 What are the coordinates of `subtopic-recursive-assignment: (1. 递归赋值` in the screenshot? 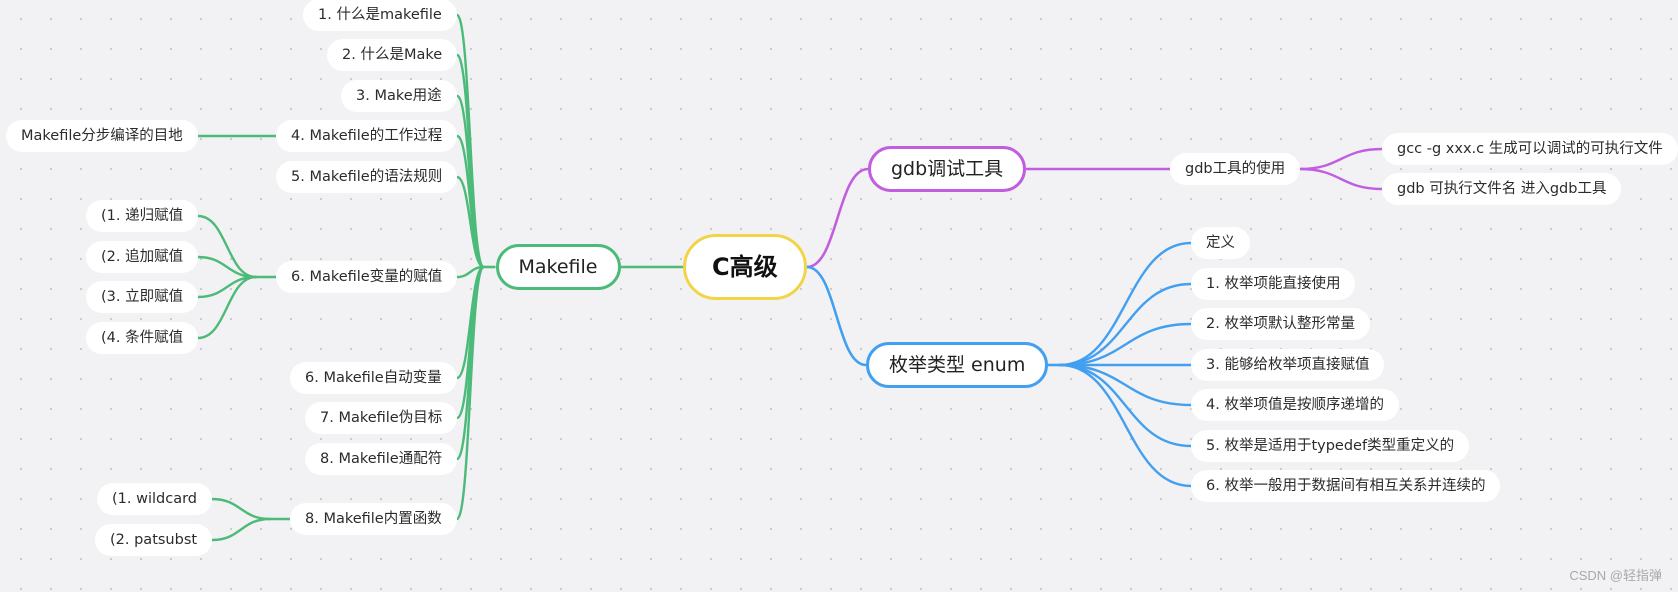 It's located at (142, 216).